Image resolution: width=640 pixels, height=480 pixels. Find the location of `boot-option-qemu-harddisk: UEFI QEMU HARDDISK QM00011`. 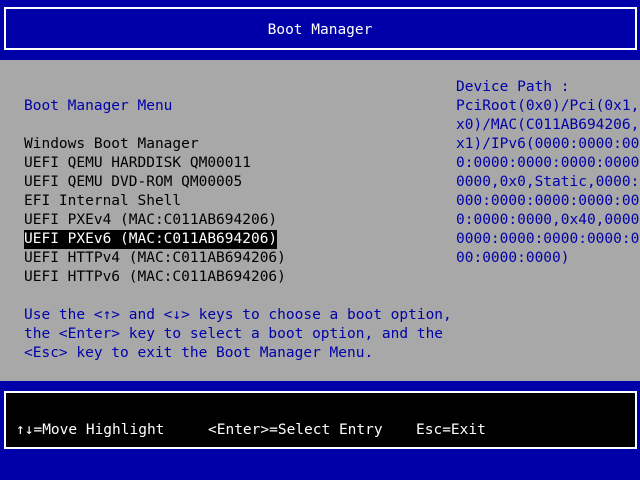

boot-option-qemu-harddisk: UEFI QEMU HARDDISK QM00011 is located at coordinates (137, 163).